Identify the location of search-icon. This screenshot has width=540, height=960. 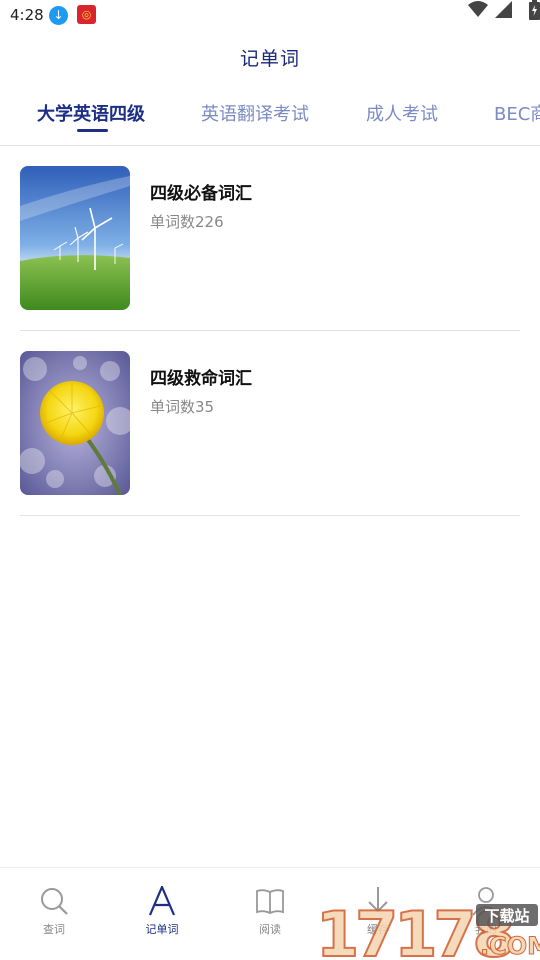
(54, 901).